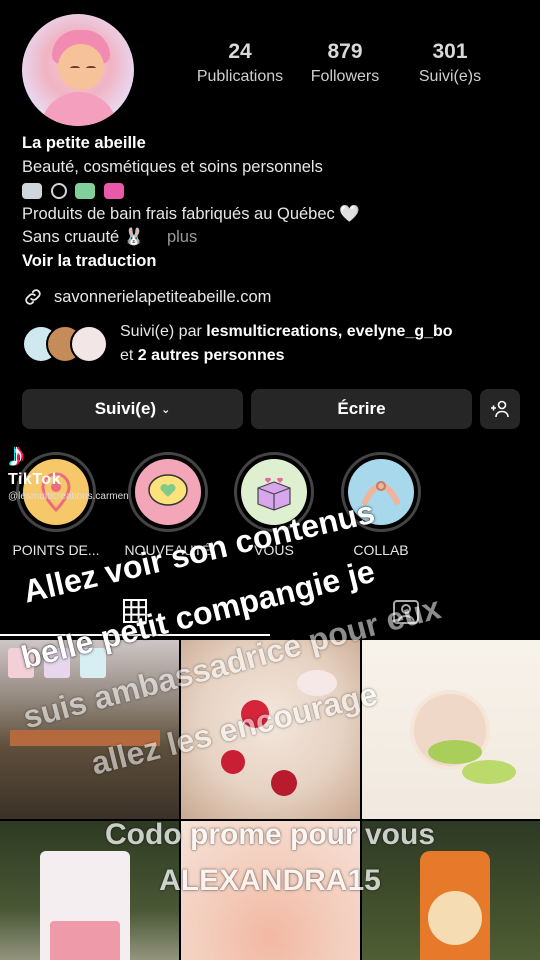 The height and width of the screenshot is (960, 540). I want to click on highlight-label: COLLAB, so click(381, 550).